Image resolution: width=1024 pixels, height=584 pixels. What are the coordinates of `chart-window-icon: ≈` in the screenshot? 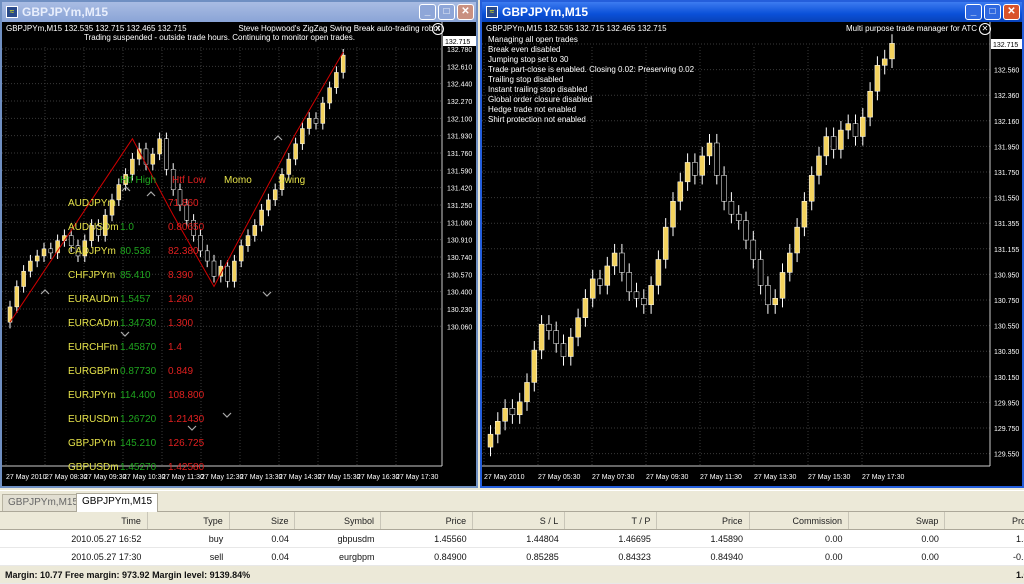 It's located at (492, 12).